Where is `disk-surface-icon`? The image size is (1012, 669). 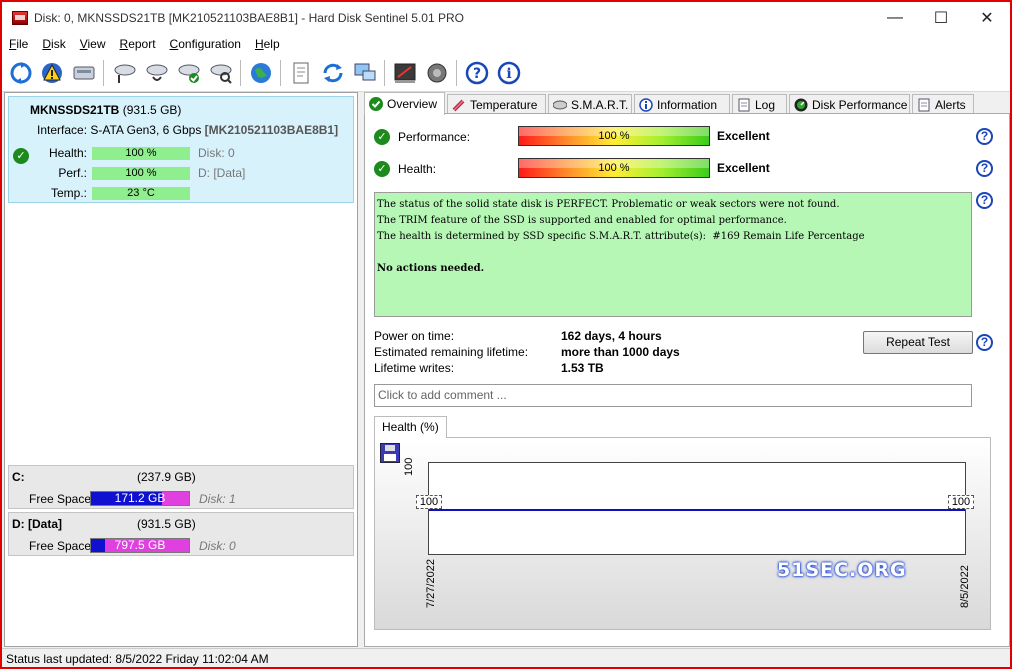
disk-surface-icon is located at coordinates (157, 73).